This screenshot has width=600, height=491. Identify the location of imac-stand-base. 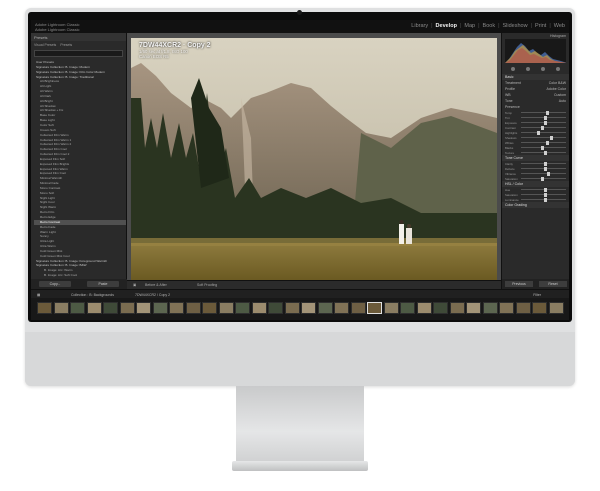
(300, 466).